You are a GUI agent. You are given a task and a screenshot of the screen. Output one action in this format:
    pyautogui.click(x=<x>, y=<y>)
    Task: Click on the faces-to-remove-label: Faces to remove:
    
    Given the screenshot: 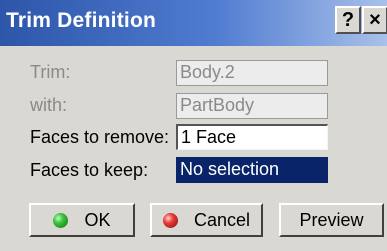 What is the action you would take?
    pyautogui.click(x=100, y=137)
    